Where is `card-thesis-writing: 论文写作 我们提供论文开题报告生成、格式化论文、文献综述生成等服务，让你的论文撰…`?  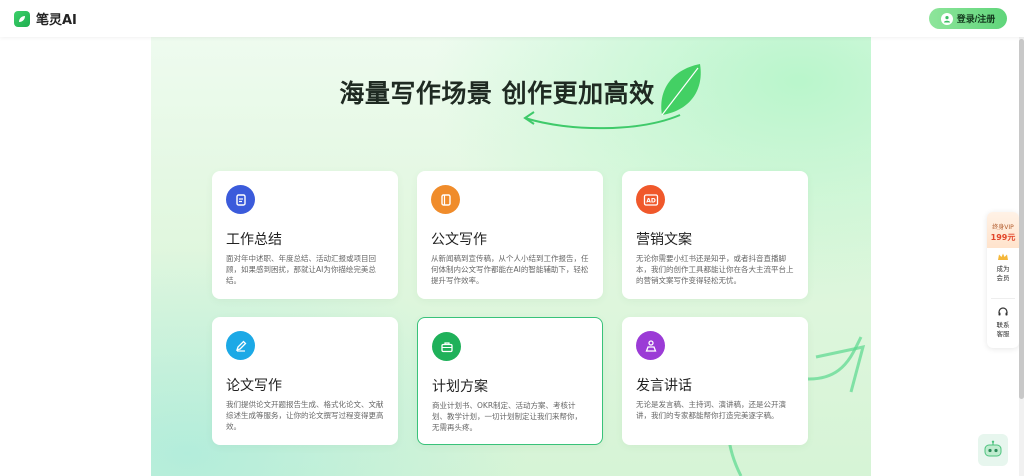
card-thesis-writing: 论文写作 我们提供论文开题报告生成、格式化论文、文献综述生成等服务，让你的论文撰… is located at coordinates (305, 381).